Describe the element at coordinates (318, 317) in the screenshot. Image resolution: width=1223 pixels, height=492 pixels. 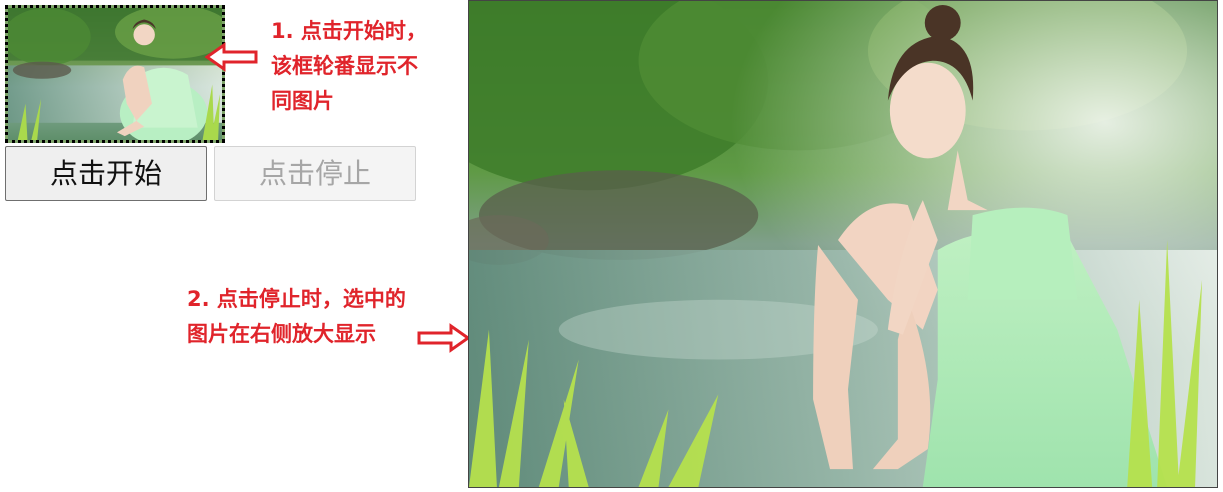
I see `annotation-stop-explanation: 2. 点击停止时，选中的 图片在右侧放大显示` at that location.